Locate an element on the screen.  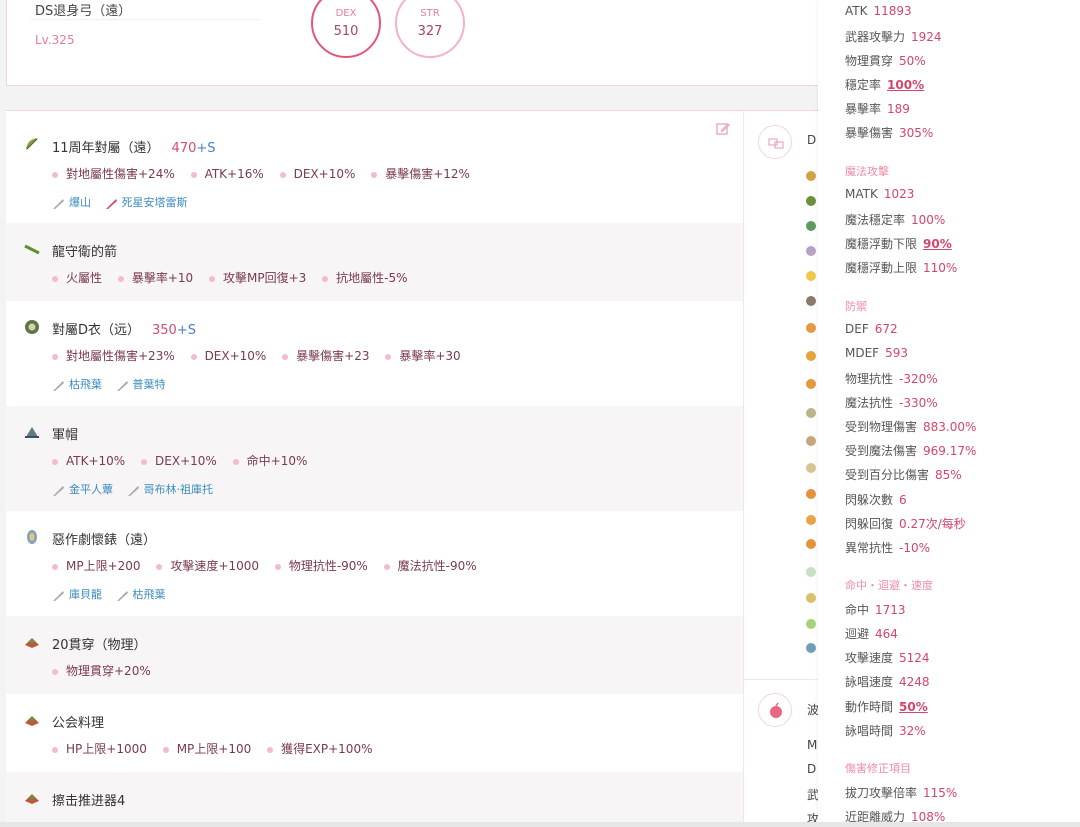
crystal-item: 庫貝龍 is located at coordinates (77, 594).